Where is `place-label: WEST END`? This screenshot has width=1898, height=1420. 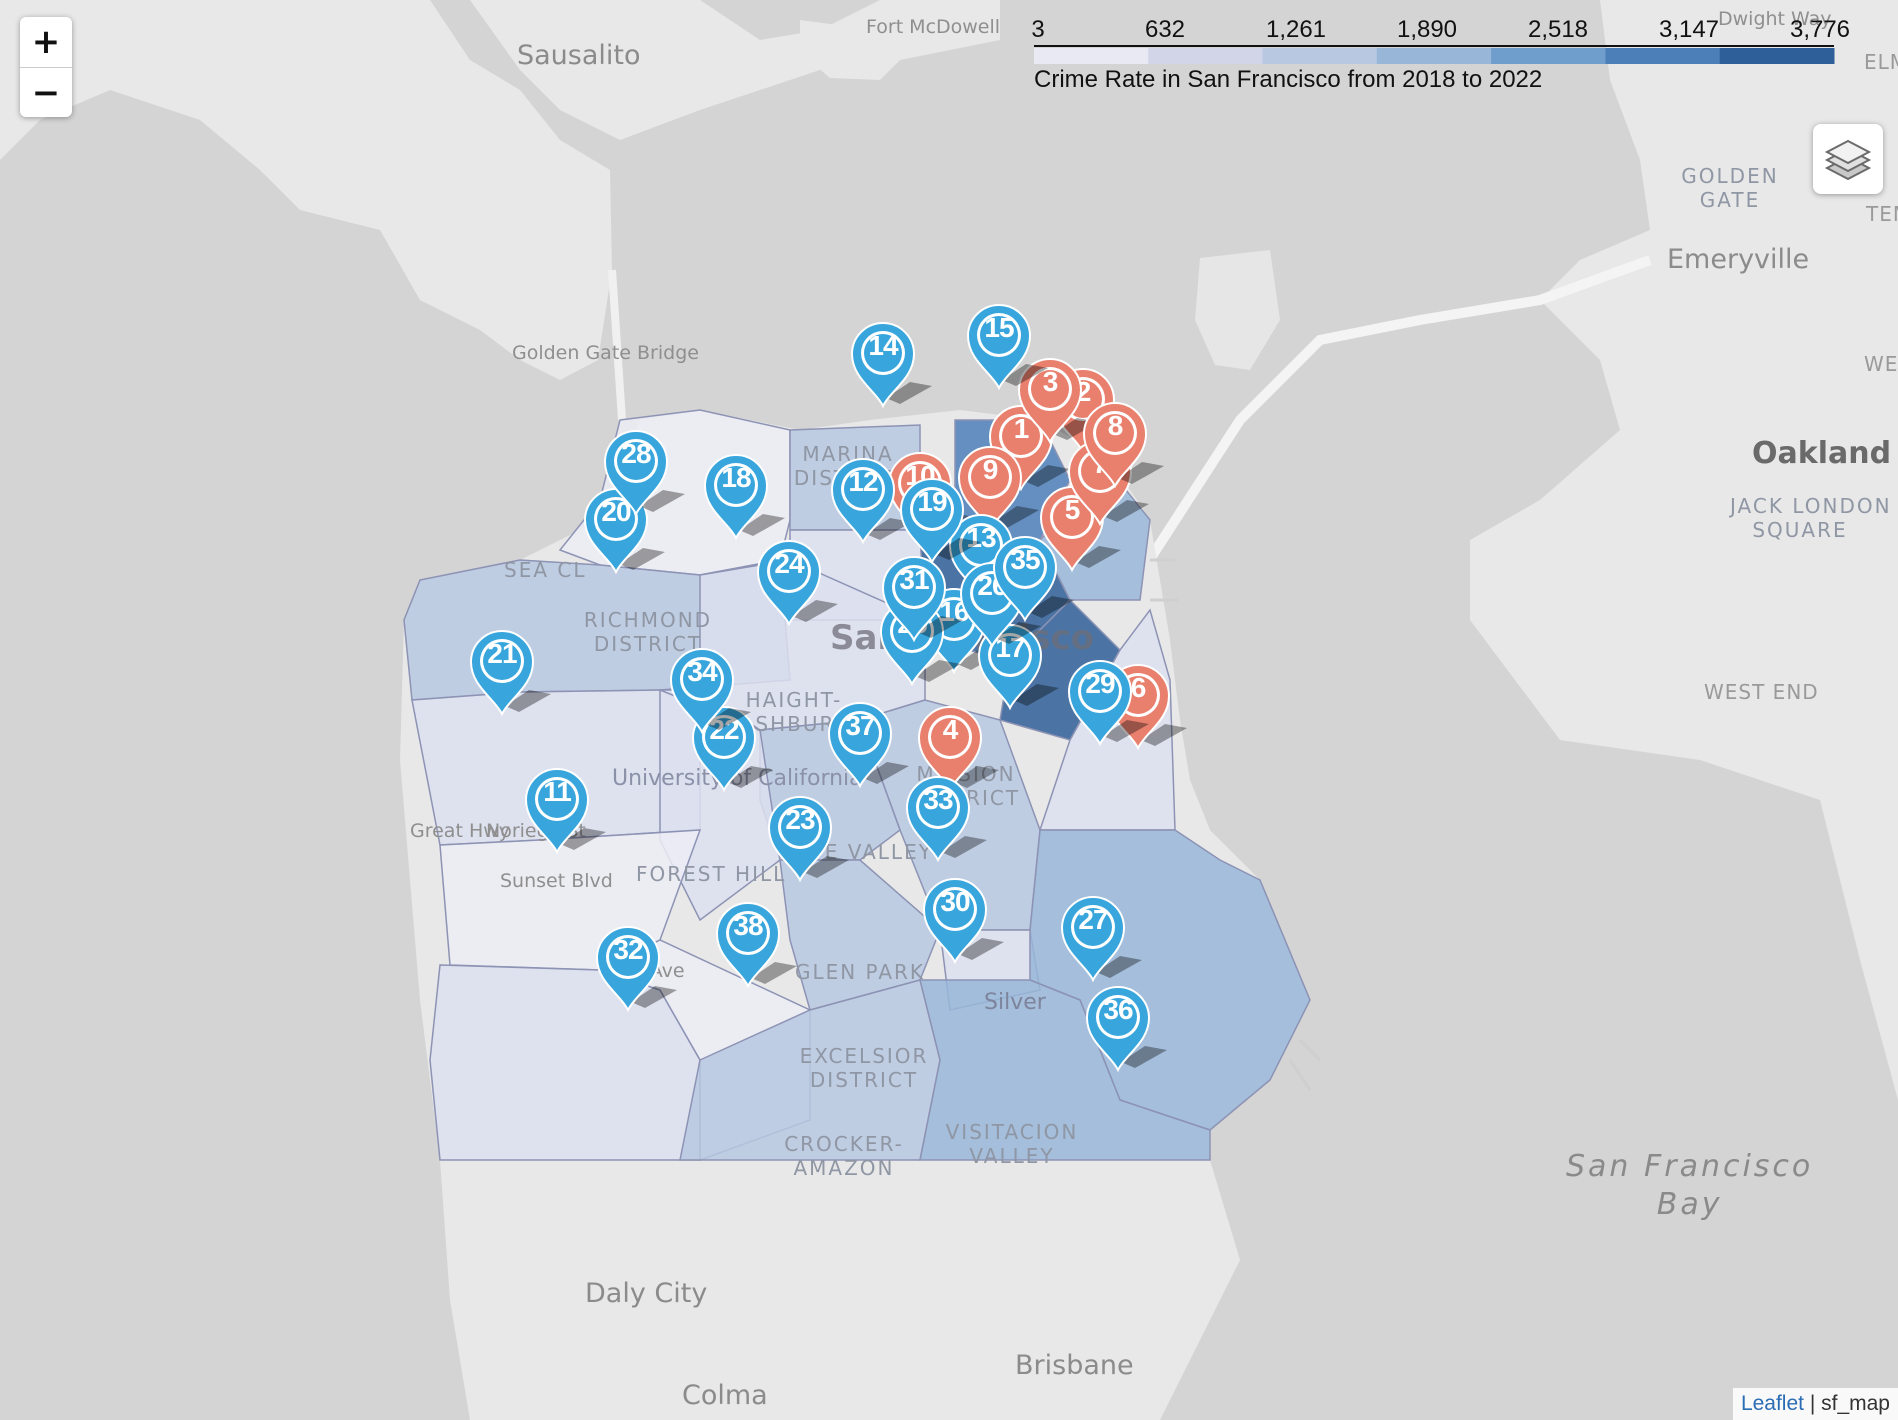
place-label: WEST END is located at coordinates (1761, 692).